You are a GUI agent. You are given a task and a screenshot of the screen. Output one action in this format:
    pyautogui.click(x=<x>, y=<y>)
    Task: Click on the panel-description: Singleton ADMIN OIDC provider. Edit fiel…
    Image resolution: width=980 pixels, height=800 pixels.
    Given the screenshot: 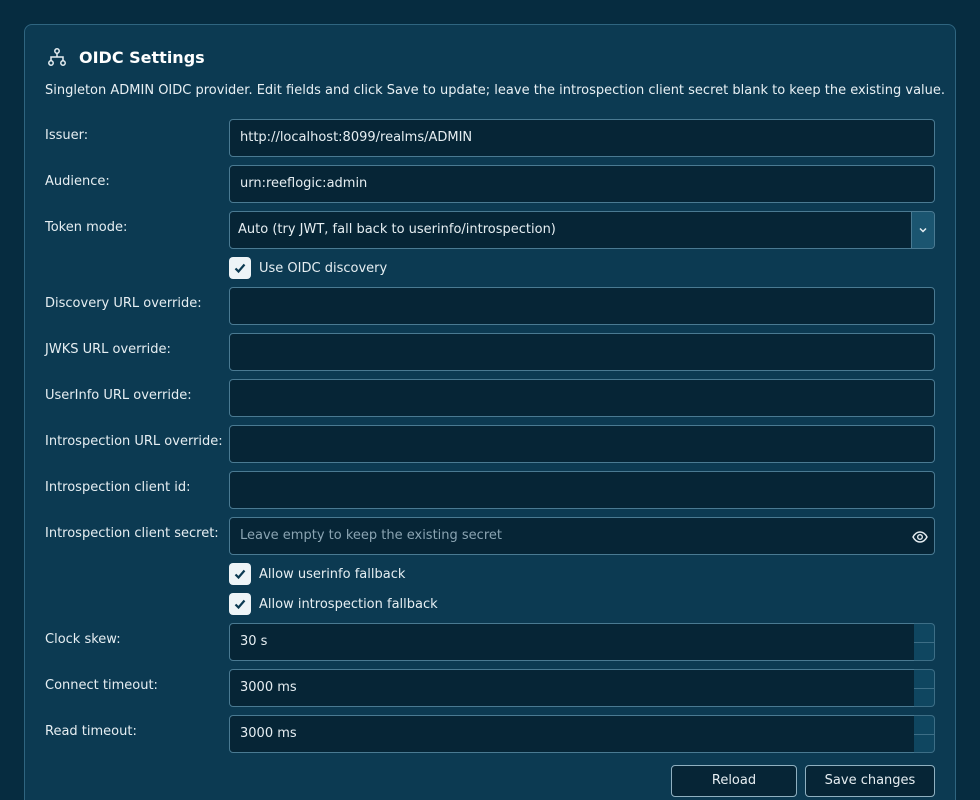 What is the action you would take?
    pyautogui.click(x=495, y=90)
    